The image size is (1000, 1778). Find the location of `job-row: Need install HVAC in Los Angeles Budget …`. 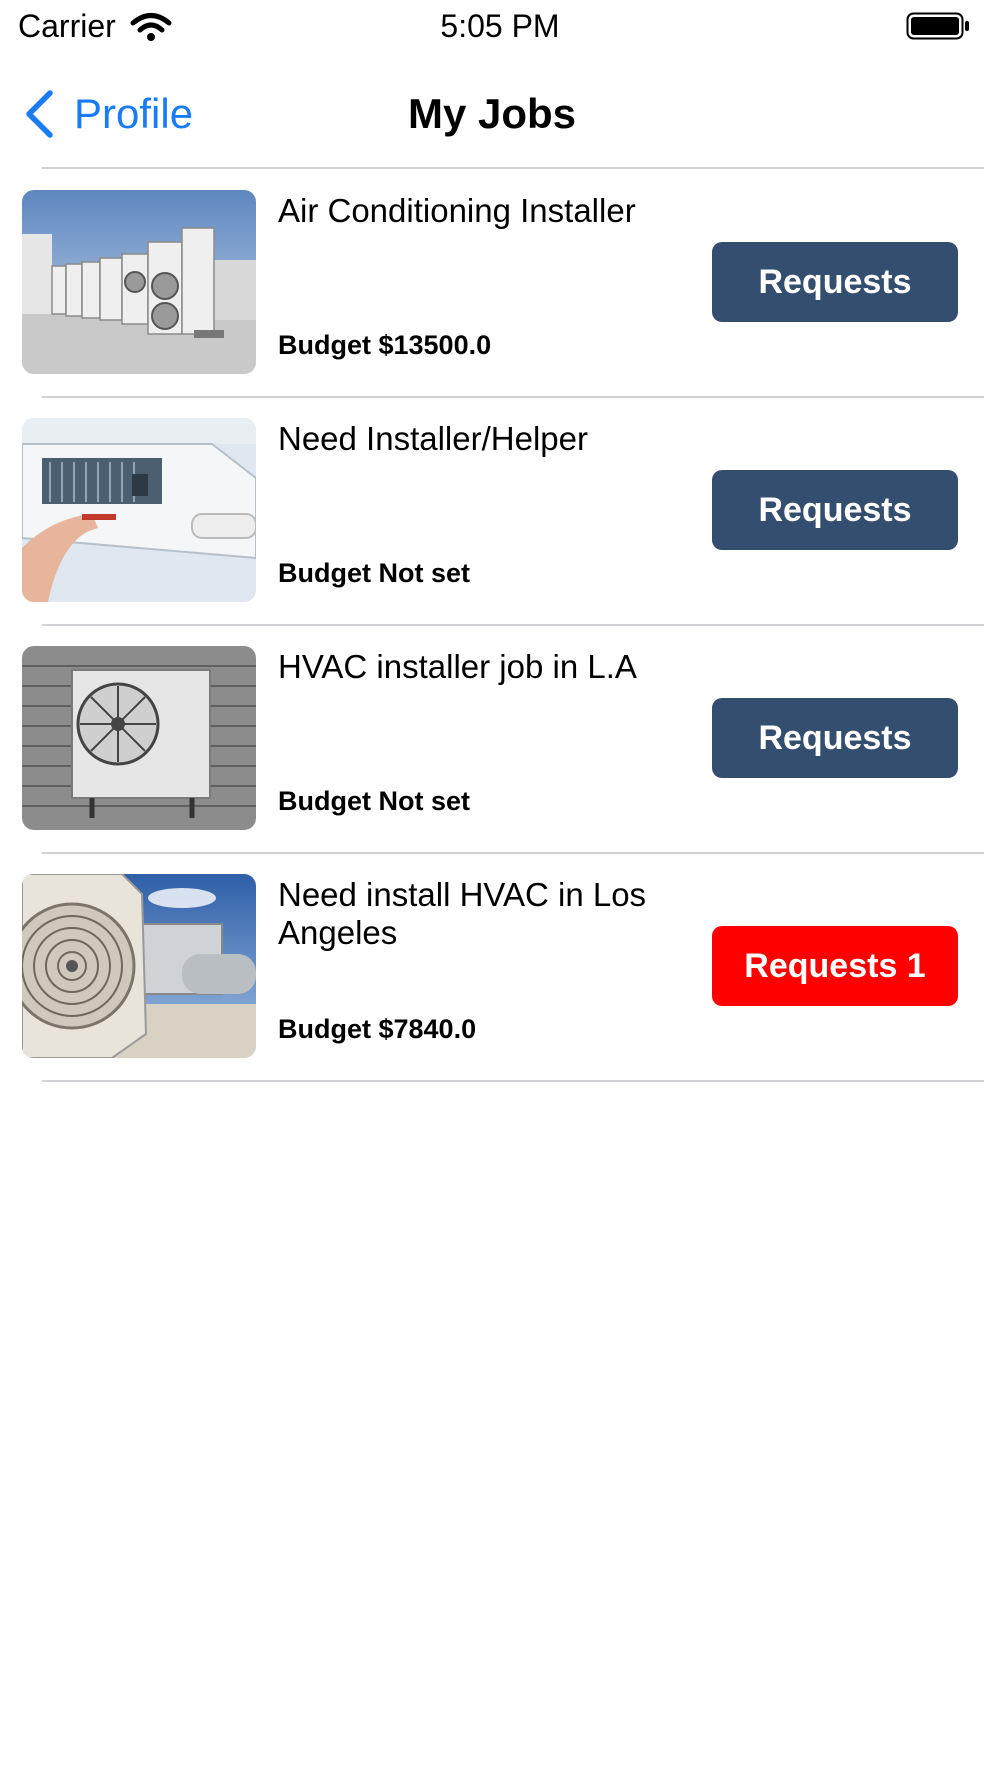

job-row: Need install HVAC in Los Angeles Budget … is located at coordinates (500, 968).